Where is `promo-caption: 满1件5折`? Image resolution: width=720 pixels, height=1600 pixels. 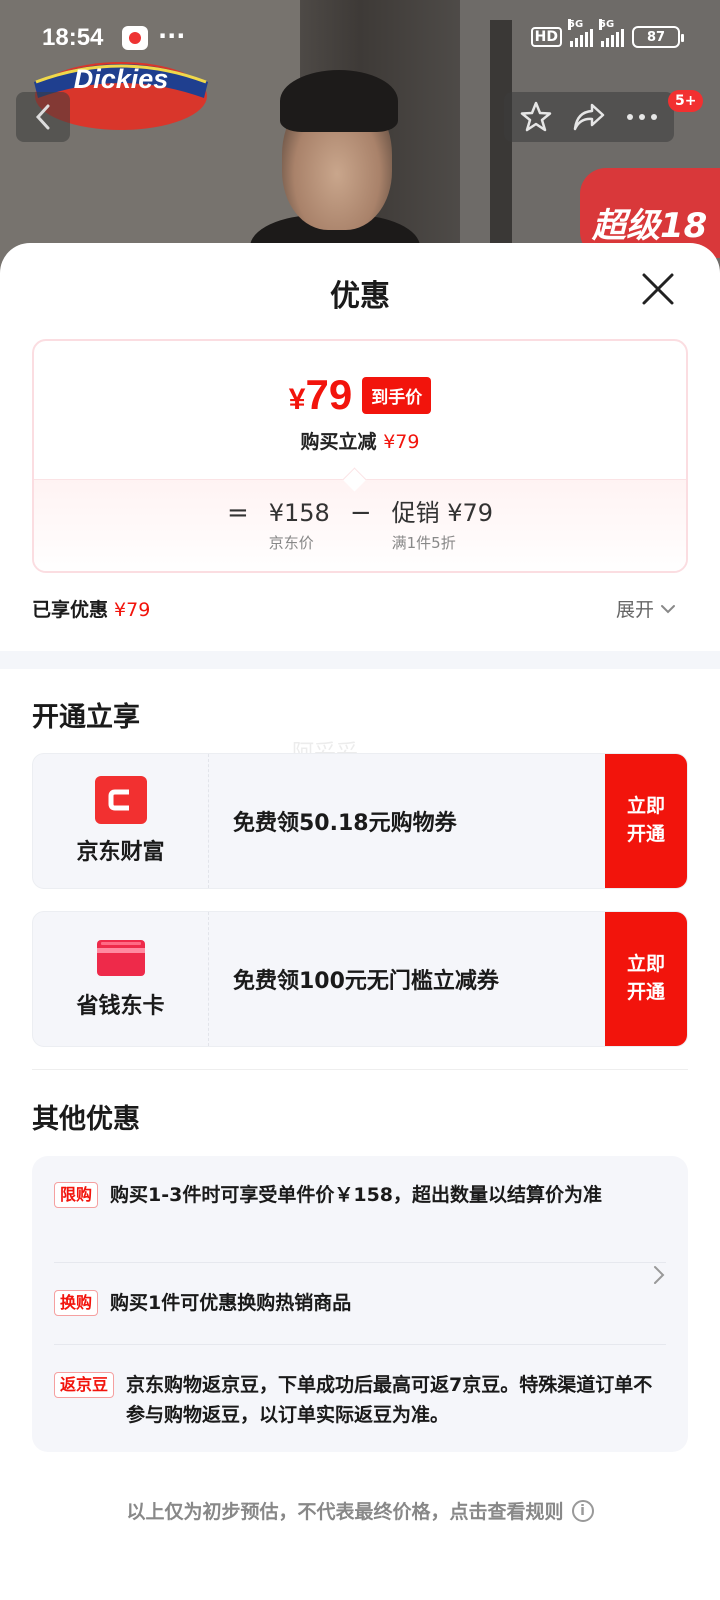 promo-caption: 满1件5折 is located at coordinates (423, 543).